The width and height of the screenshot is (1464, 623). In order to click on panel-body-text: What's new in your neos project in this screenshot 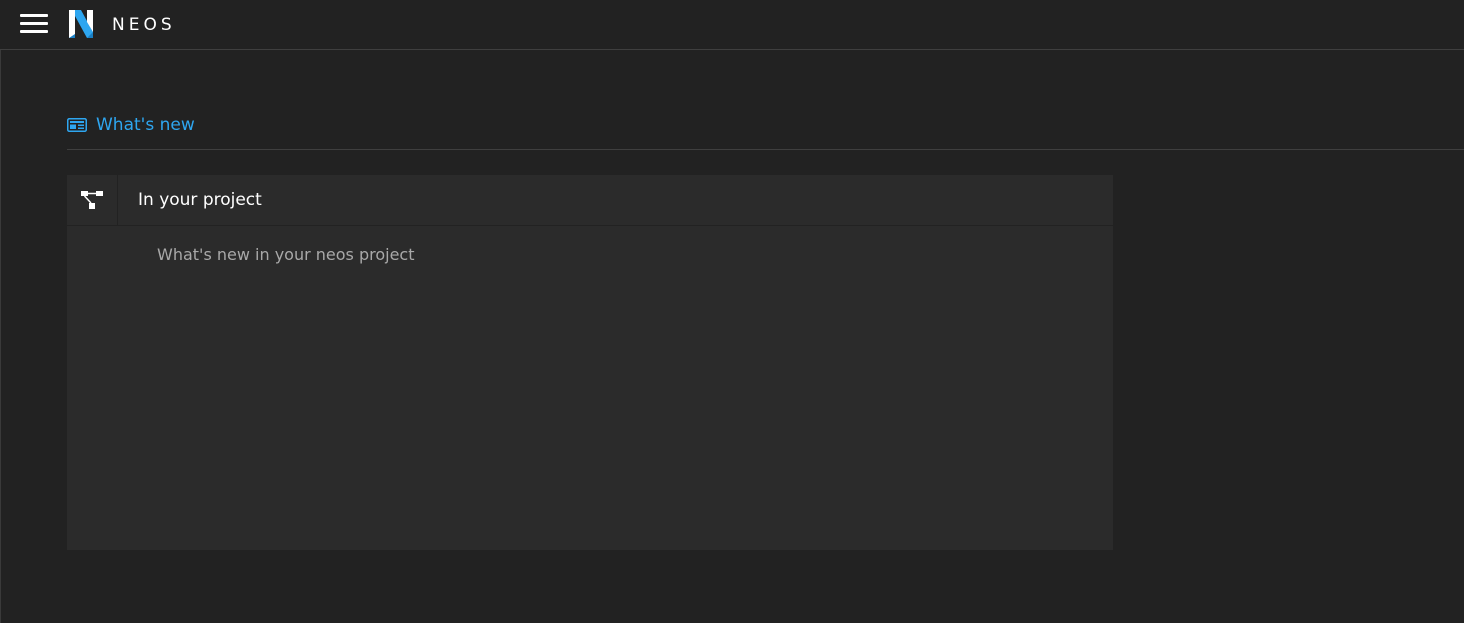, I will do `click(286, 254)`.